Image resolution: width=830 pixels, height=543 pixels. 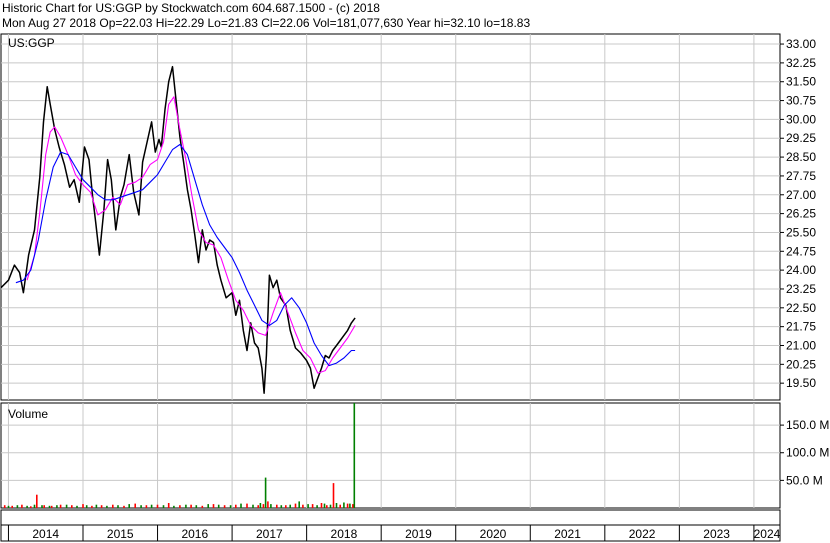 What do you see at coordinates (801, 82) in the screenshot?
I see `price-y-tick-label: 31.50` at bounding box center [801, 82].